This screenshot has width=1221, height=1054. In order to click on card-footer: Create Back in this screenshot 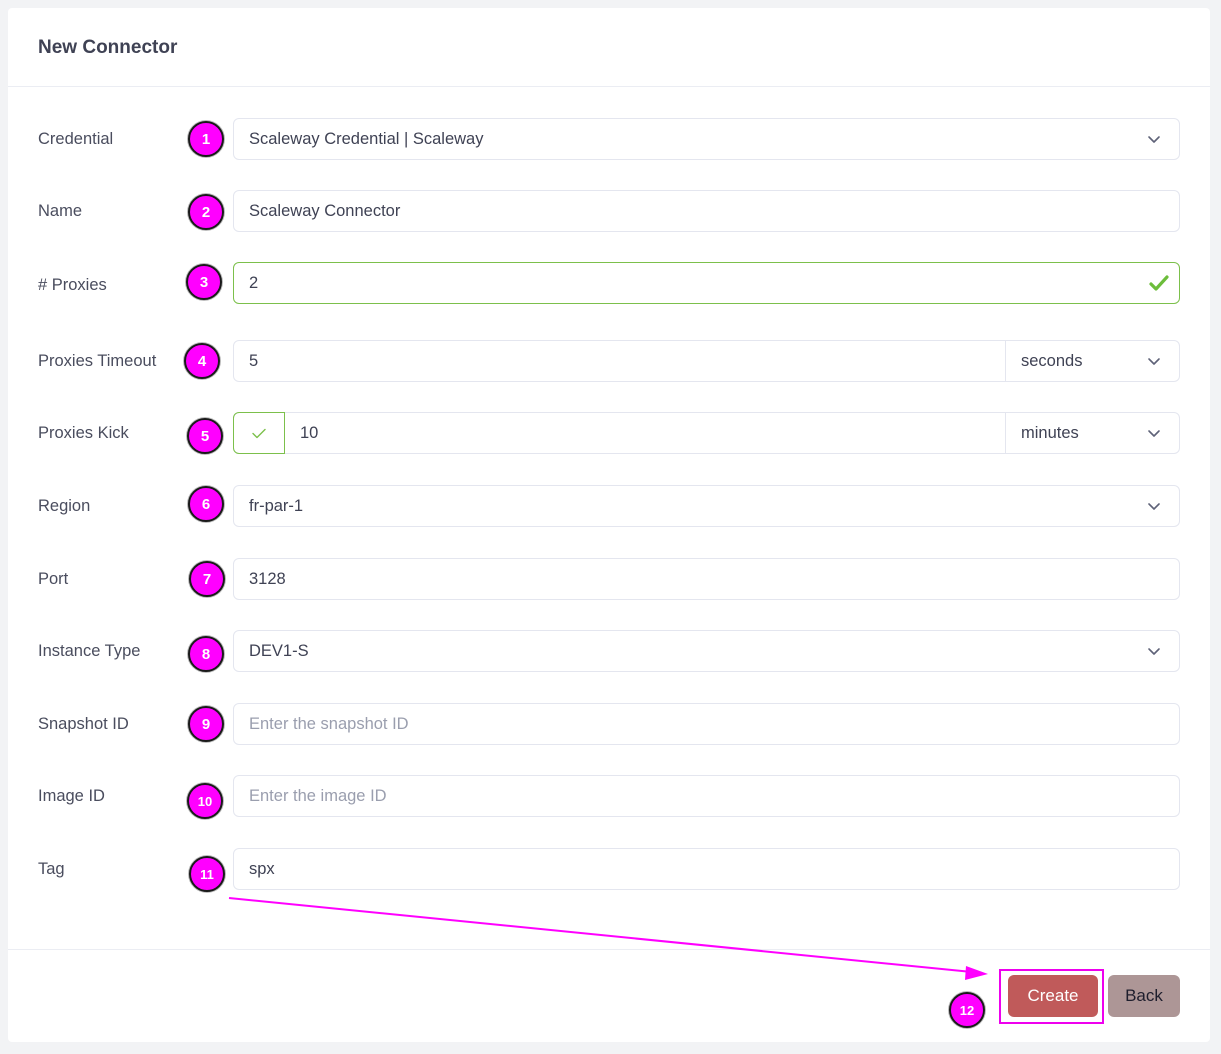, I will do `click(609, 995)`.